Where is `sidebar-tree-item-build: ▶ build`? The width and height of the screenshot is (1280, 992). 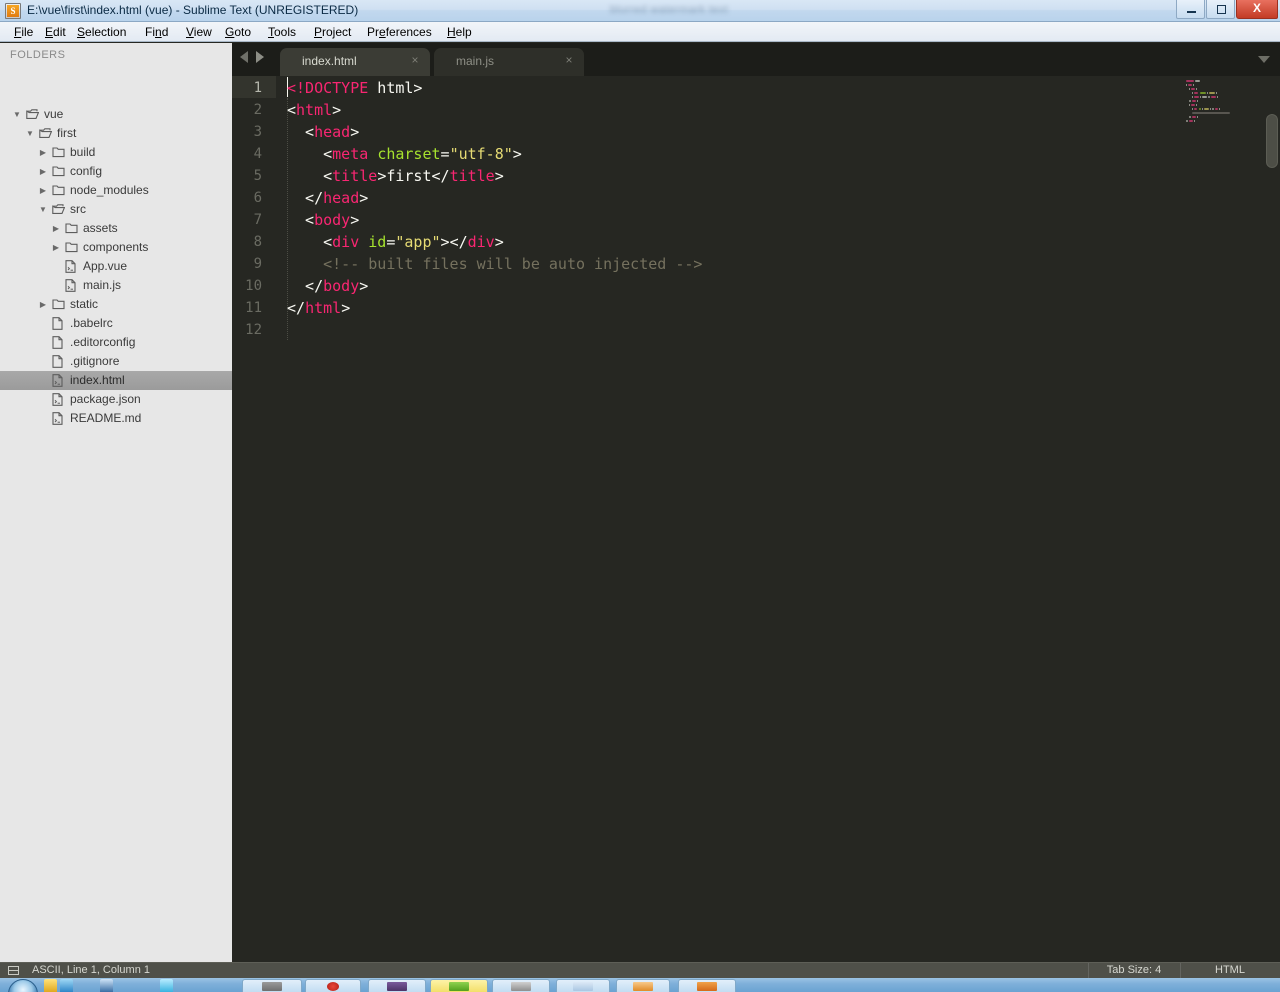
sidebar-tree-item-build: ▶ build is located at coordinates (116, 152).